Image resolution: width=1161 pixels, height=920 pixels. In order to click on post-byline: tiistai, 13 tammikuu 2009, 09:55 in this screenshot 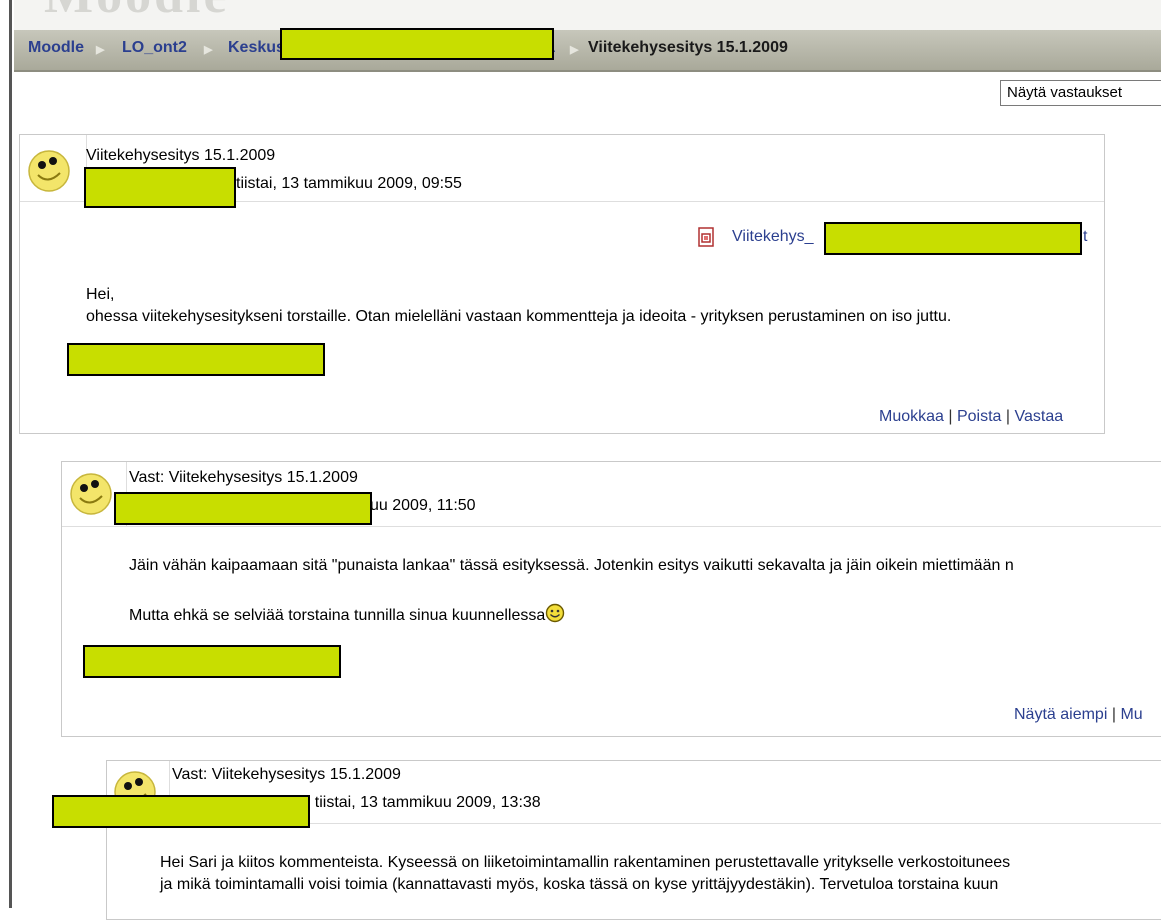, I will do `click(349, 183)`.